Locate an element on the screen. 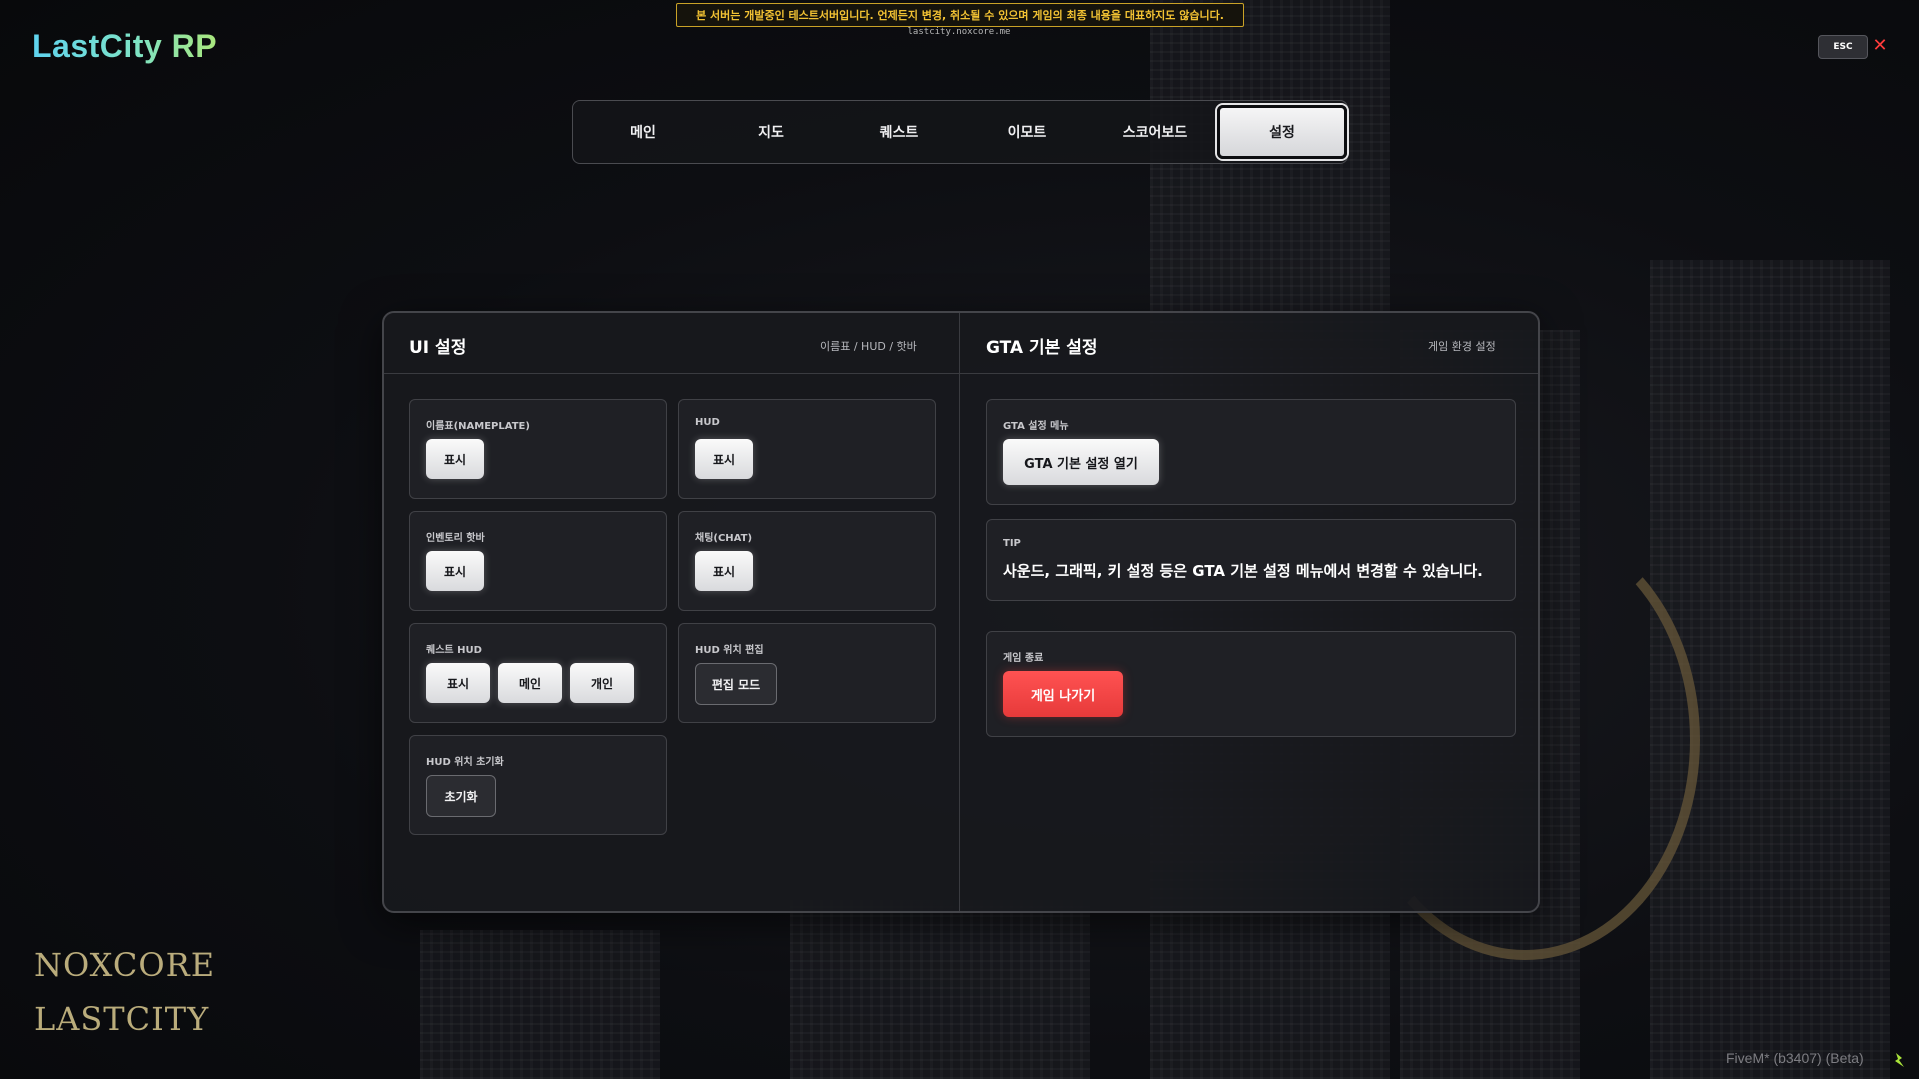 The width and height of the screenshot is (1919, 1079). tab-scoreboard: 스코어보드 is located at coordinates (1155, 132).